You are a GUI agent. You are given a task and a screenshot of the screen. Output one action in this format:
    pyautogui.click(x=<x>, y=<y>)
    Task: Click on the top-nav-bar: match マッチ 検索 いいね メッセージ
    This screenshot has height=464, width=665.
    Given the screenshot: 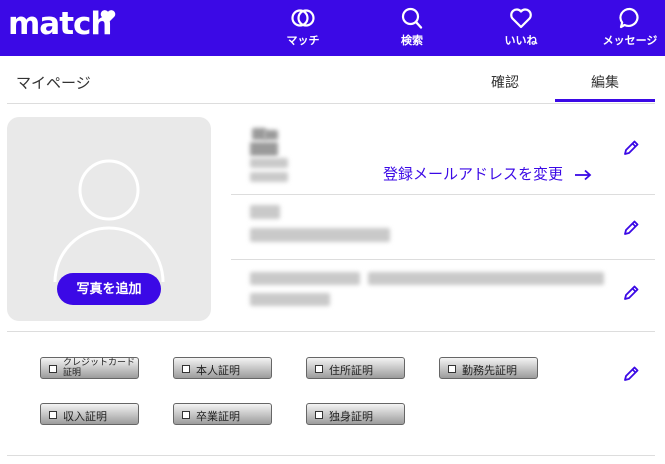 What is the action you would take?
    pyautogui.click(x=332, y=28)
    